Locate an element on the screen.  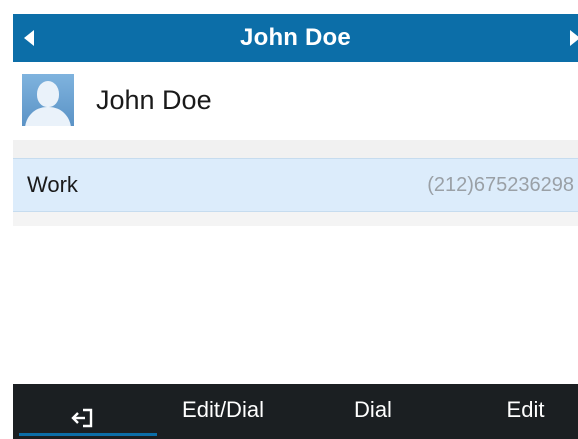
person-avatar-icon is located at coordinates (48, 100).